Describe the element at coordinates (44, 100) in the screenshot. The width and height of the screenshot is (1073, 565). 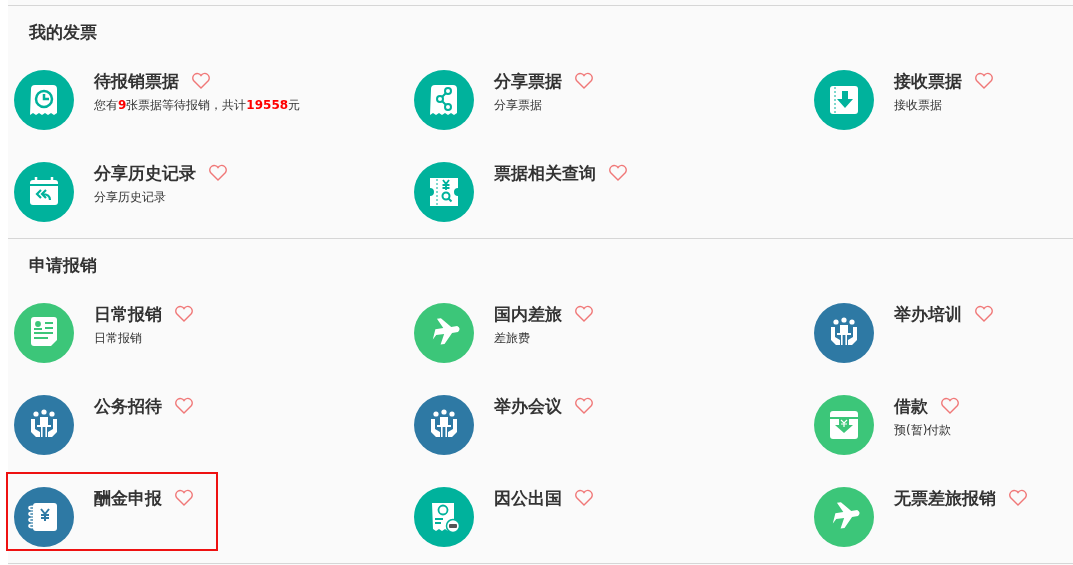
I see `clock-receipt-icon` at that location.